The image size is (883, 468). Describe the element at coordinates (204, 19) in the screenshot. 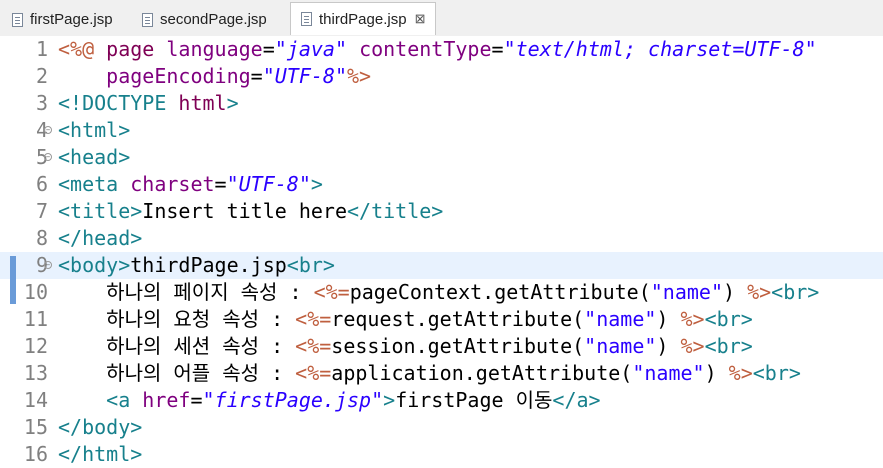

I see `tab-secondpage: secondPage.jsp` at that location.